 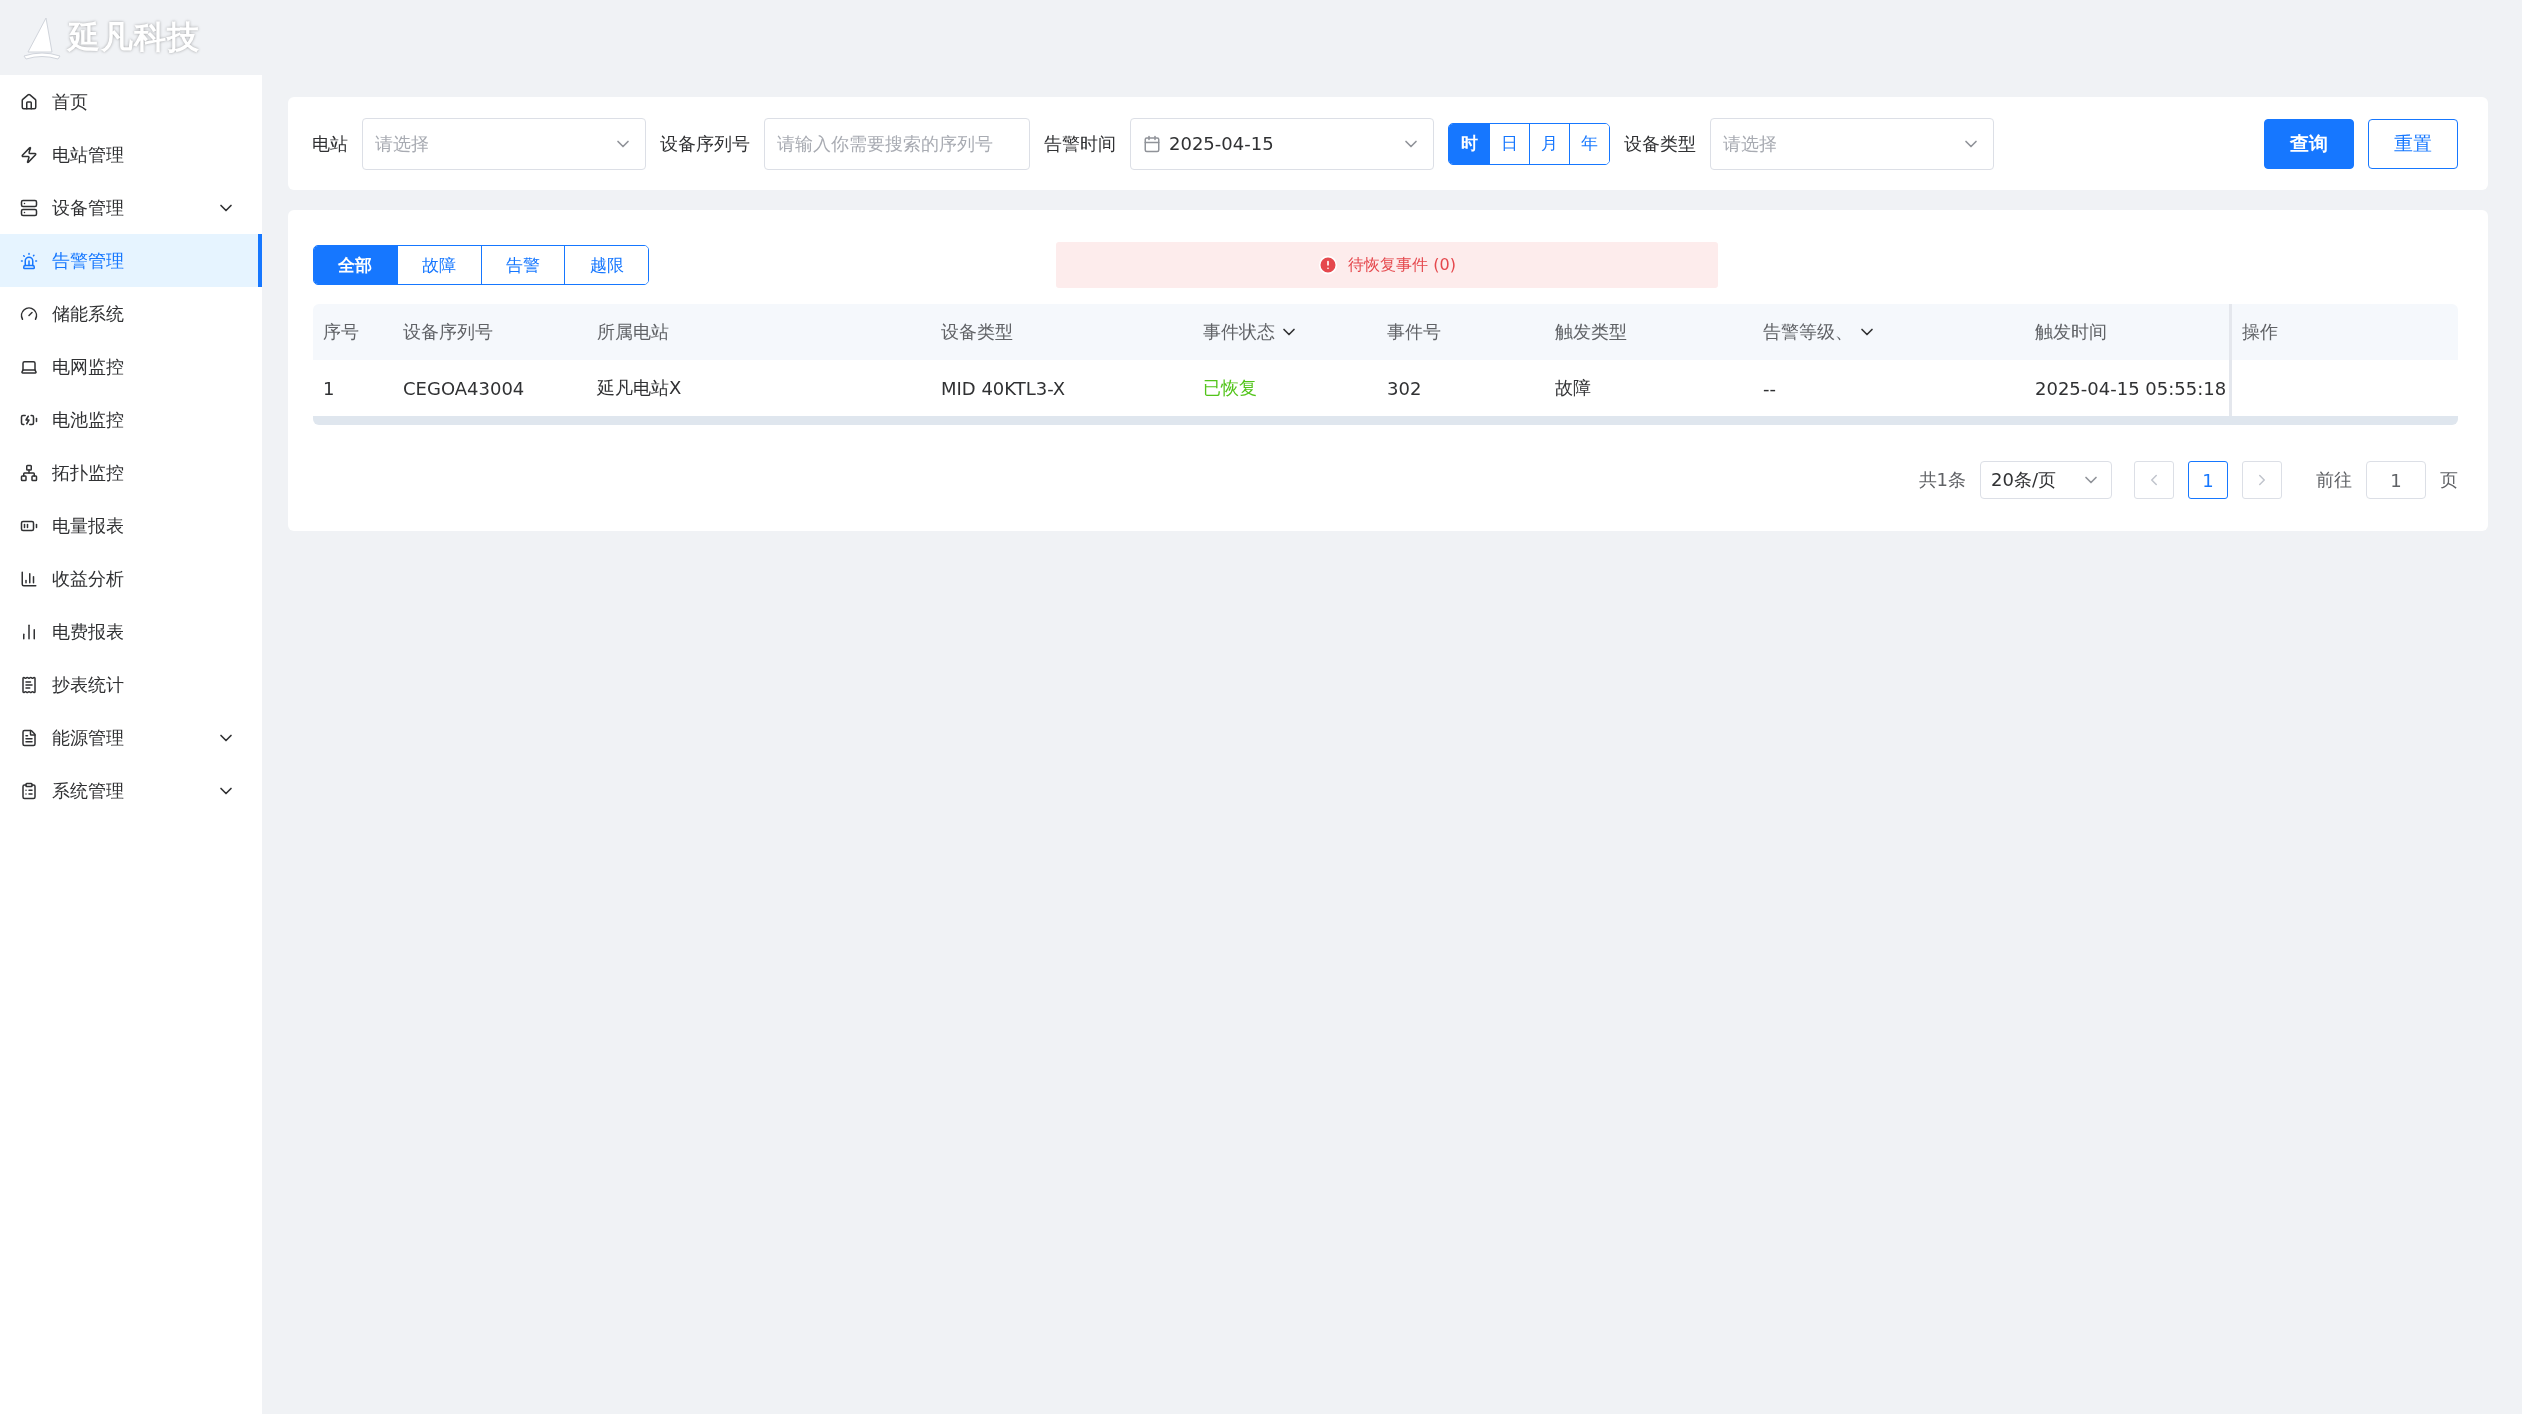 What do you see at coordinates (2334, 480) in the screenshot?
I see `goto-label: 前往` at bounding box center [2334, 480].